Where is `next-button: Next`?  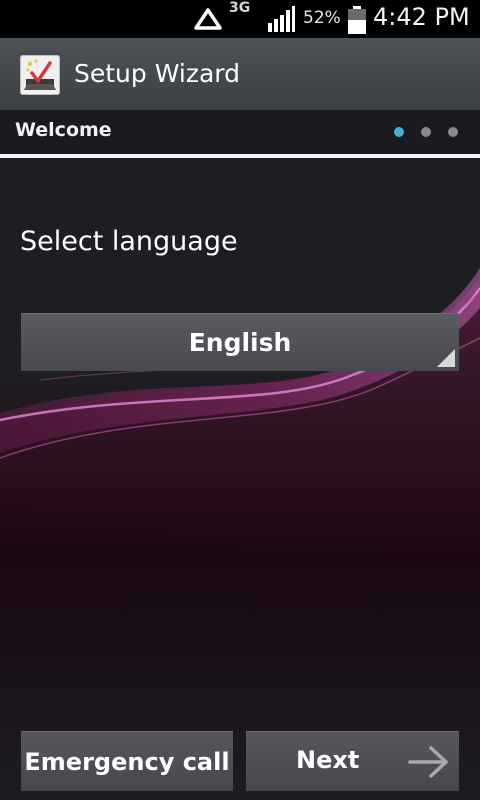 next-button: Next is located at coordinates (352, 761).